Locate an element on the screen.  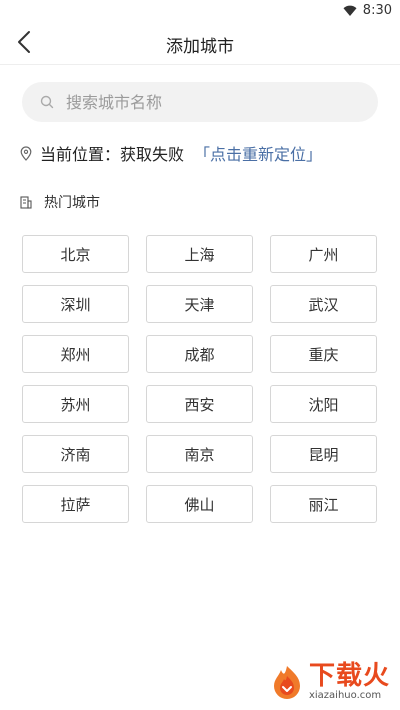
city-button: 济南 is located at coordinates (75, 454).